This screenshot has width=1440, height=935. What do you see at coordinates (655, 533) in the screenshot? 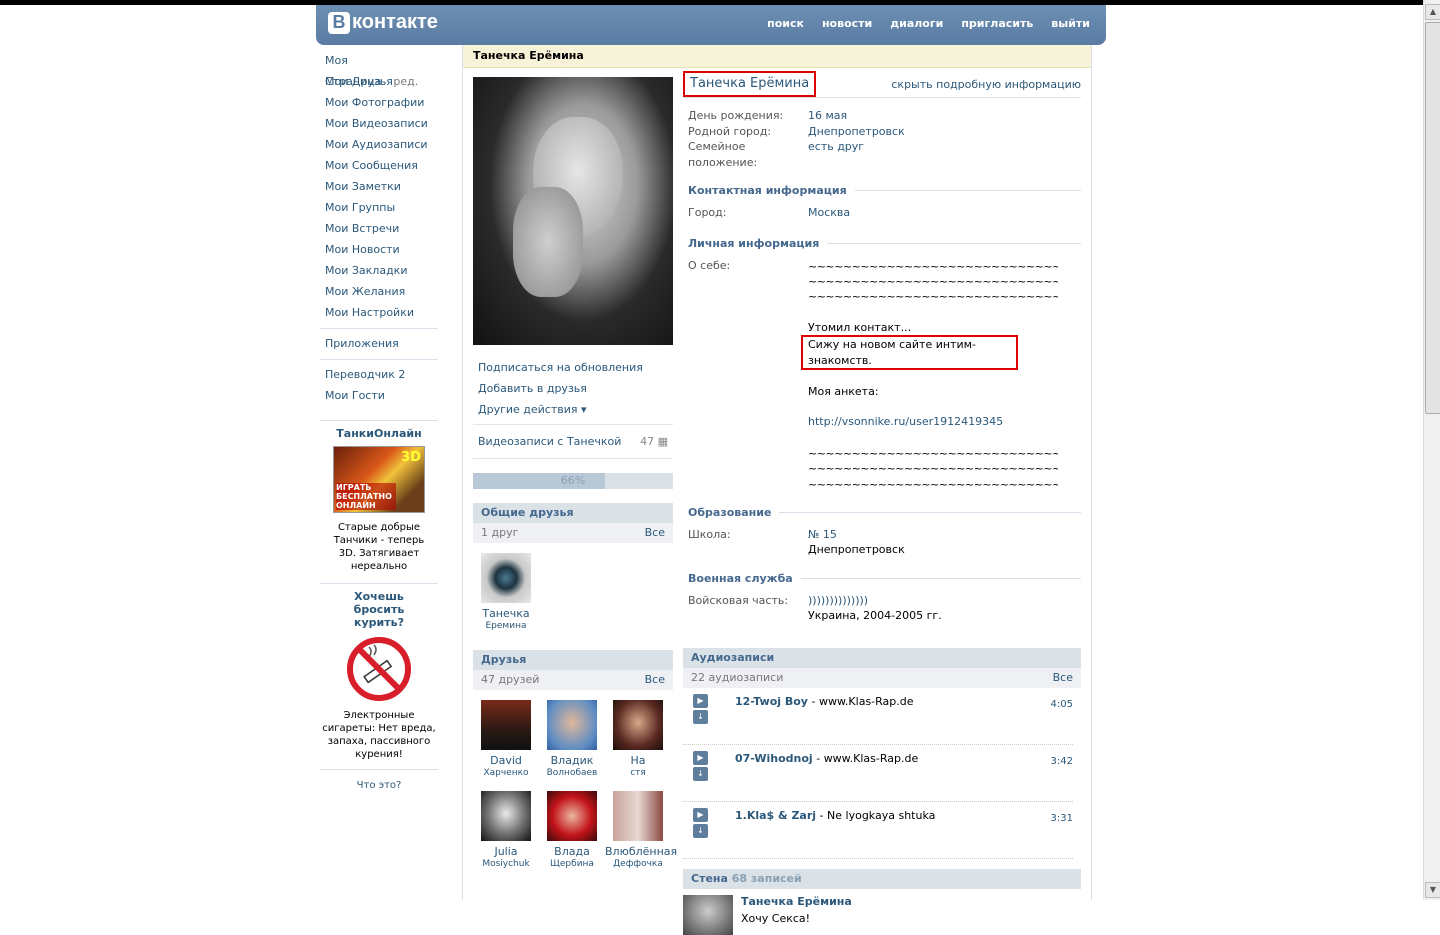
I see `mutual-all-link: Все` at bounding box center [655, 533].